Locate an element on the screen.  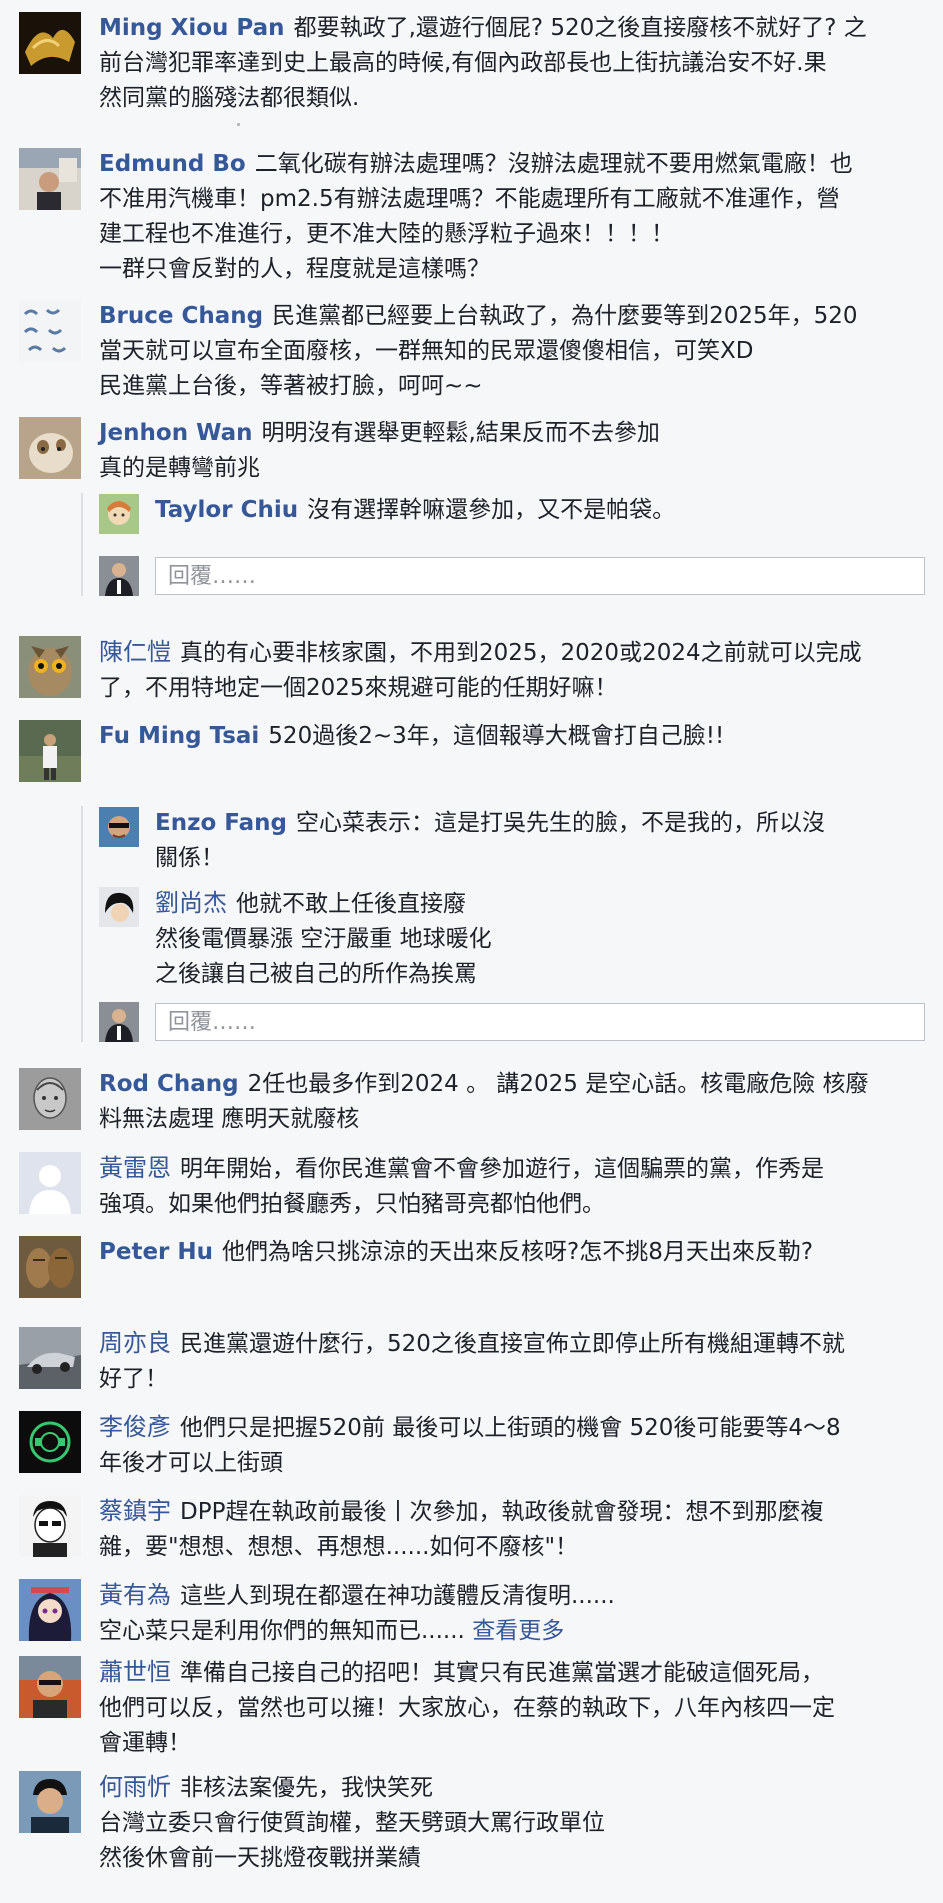
comment-author-link: Enzo Fang is located at coordinates (221, 823).